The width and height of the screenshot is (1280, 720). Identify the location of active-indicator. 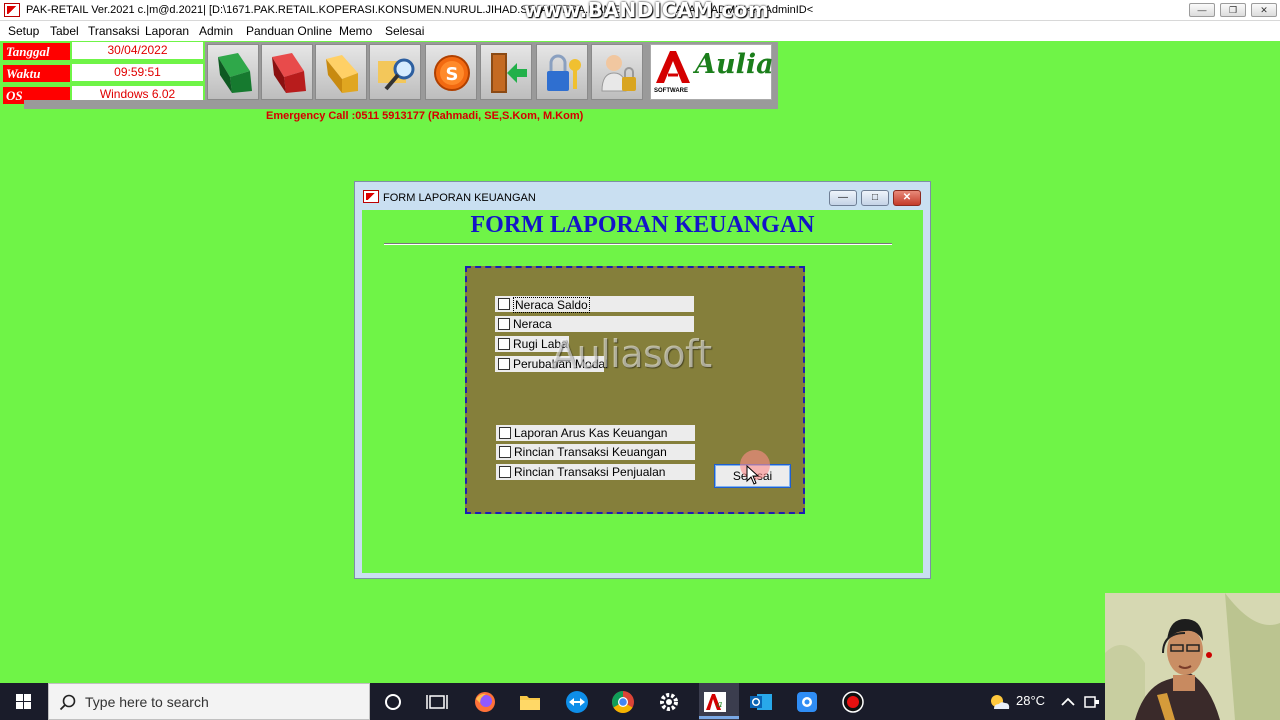
(719, 717).